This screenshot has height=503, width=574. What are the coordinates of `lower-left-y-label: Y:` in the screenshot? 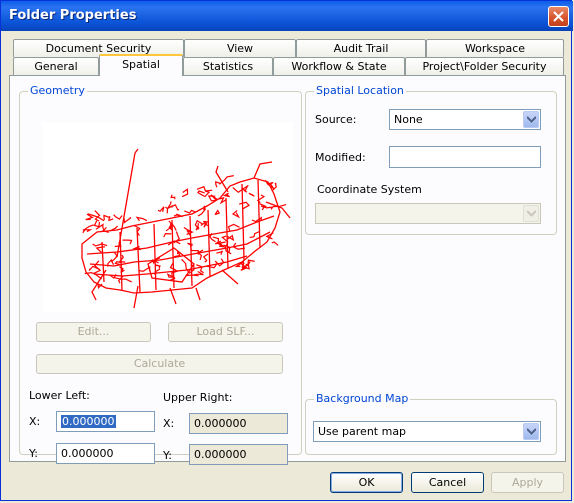 It's located at (33, 453).